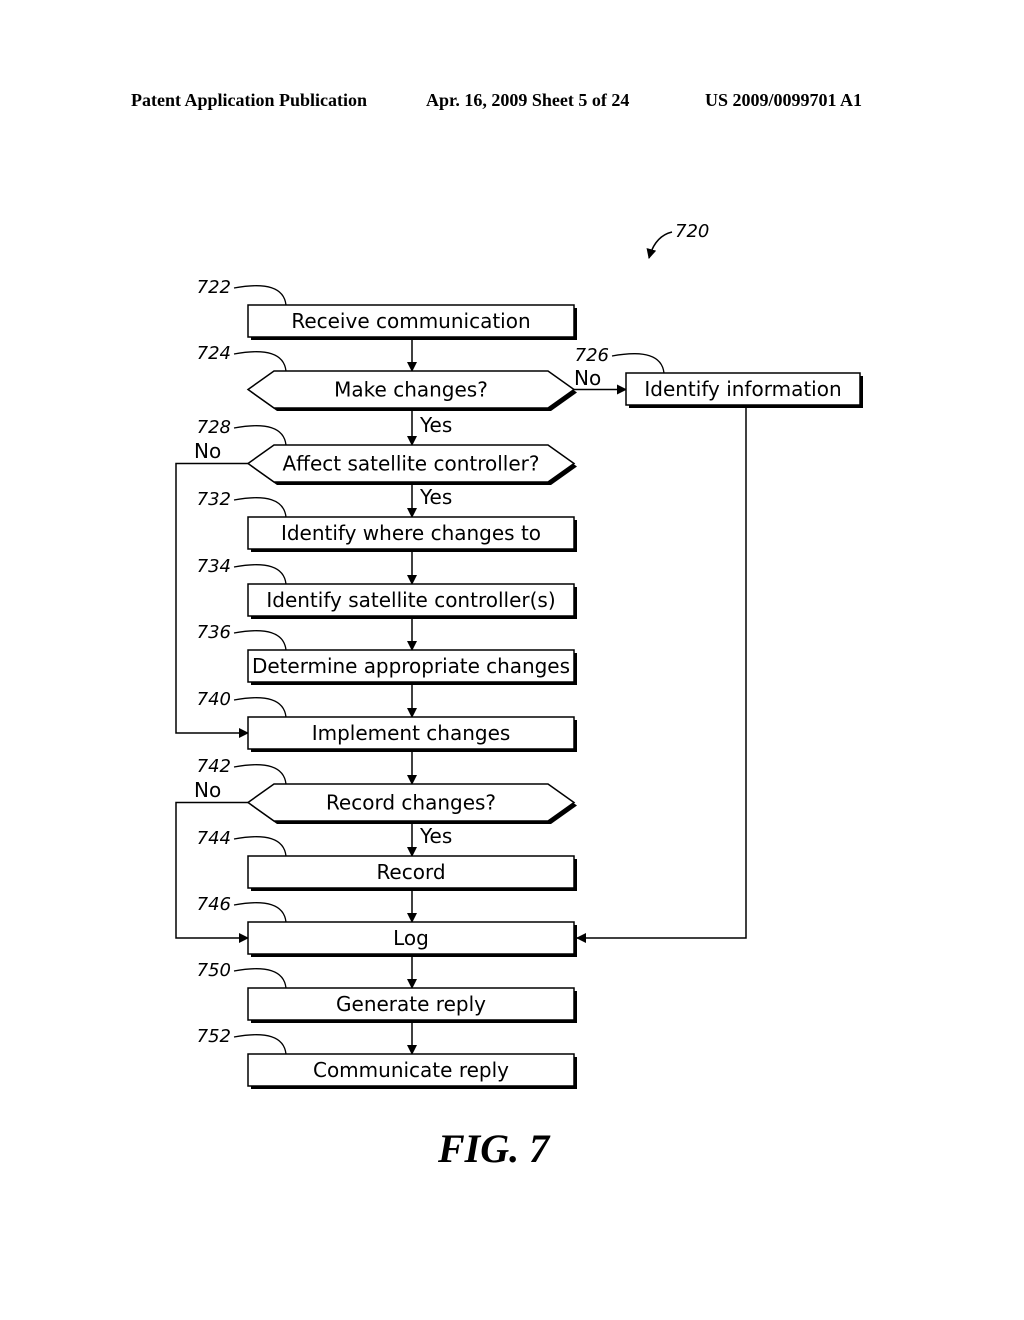  I want to click on process-node-722: Receive communication 722, so click(387, 308).